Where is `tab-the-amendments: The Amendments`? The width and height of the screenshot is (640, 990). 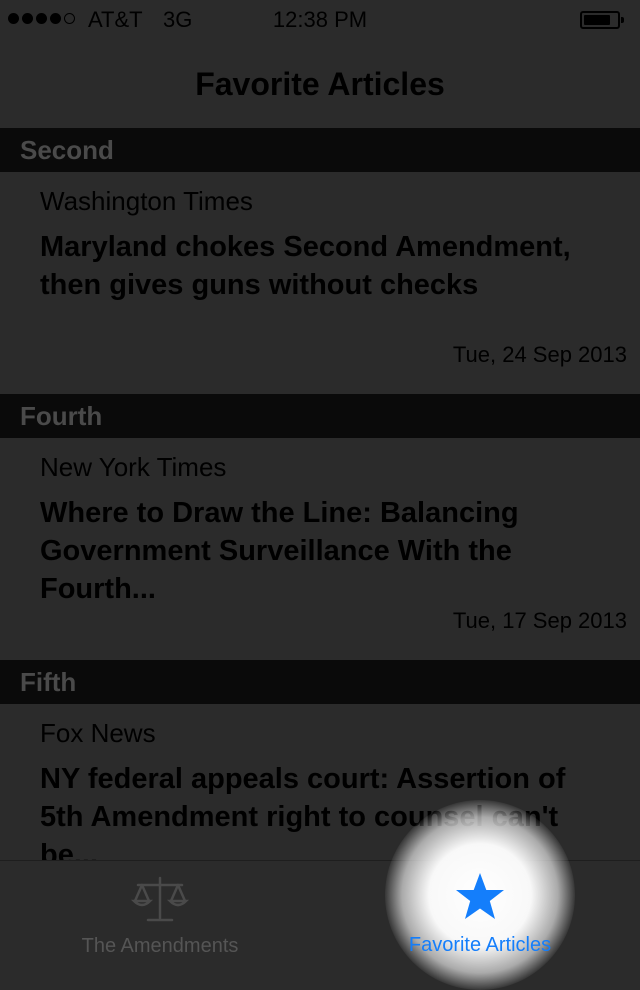 tab-the-amendments: The Amendments is located at coordinates (160, 911).